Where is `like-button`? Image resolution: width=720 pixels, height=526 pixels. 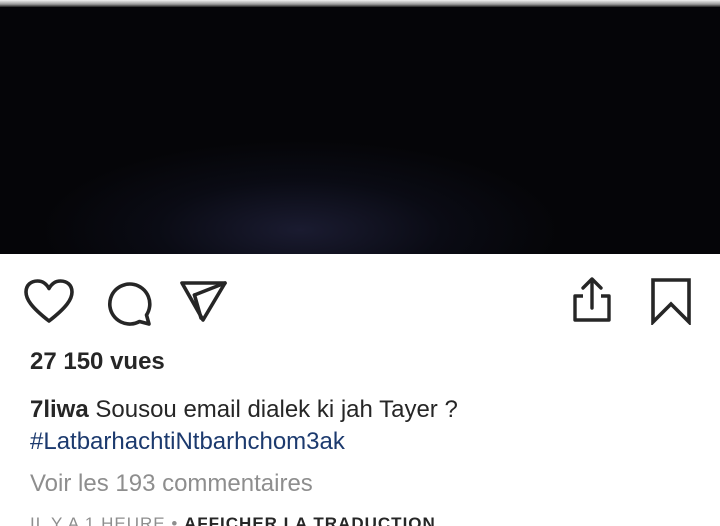
like-button is located at coordinates (49, 302).